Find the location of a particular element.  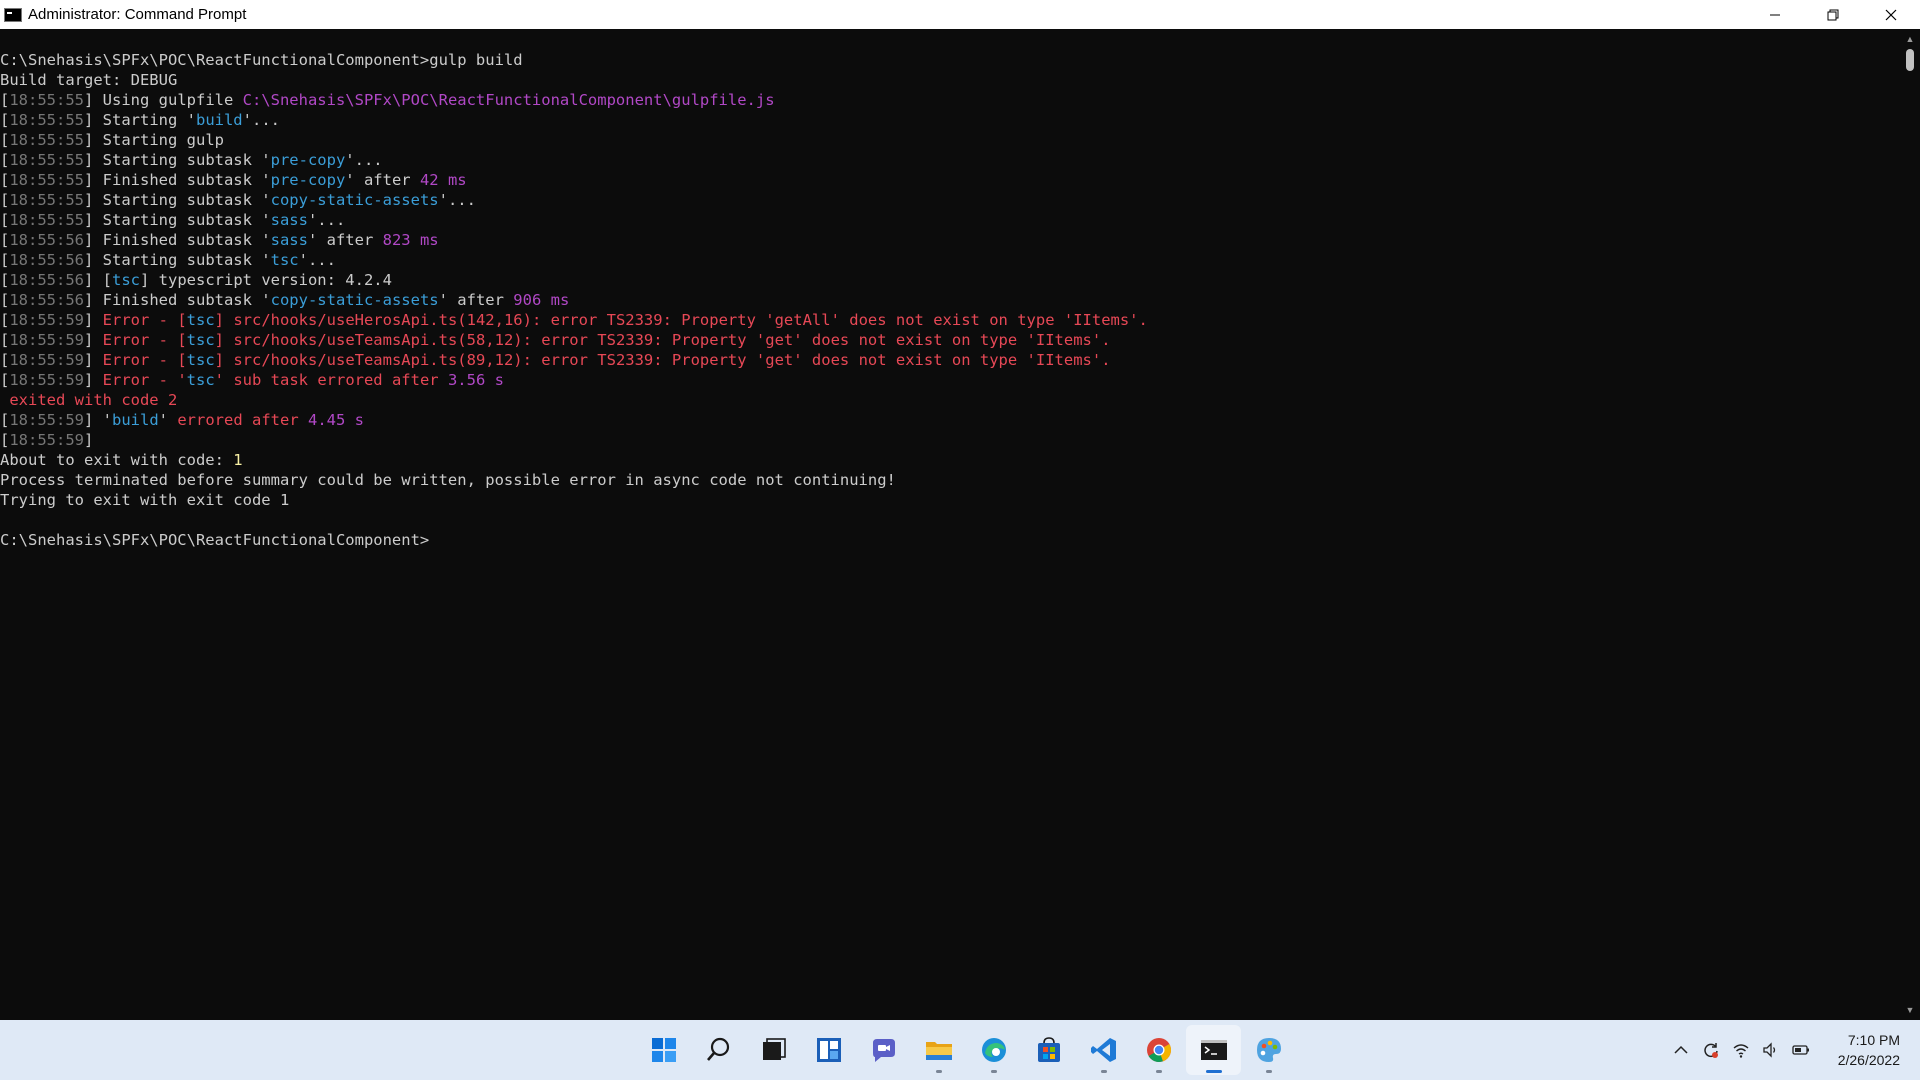

minimize-button is located at coordinates (1775, 14).